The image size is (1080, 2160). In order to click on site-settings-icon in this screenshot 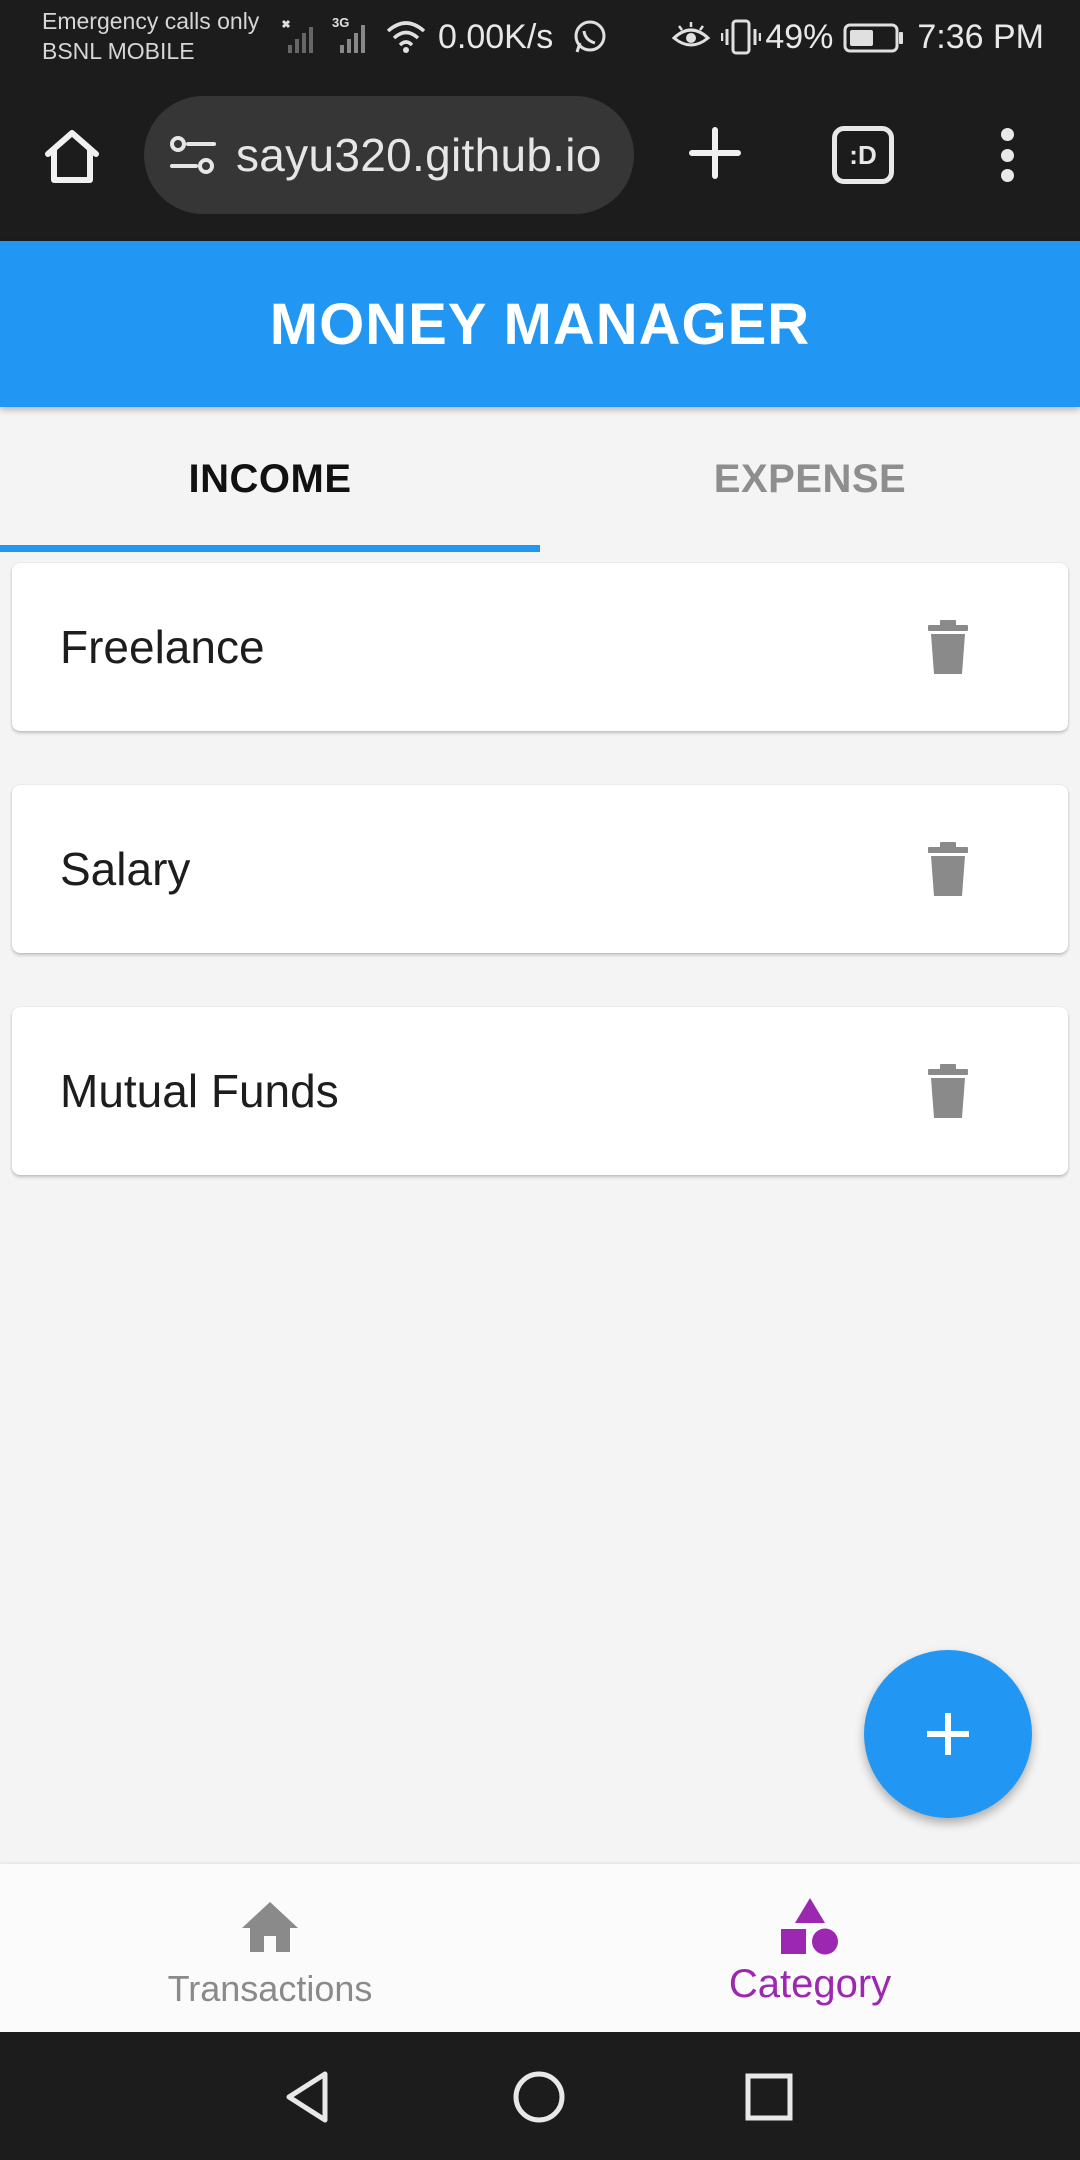, I will do `click(193, 155)`.